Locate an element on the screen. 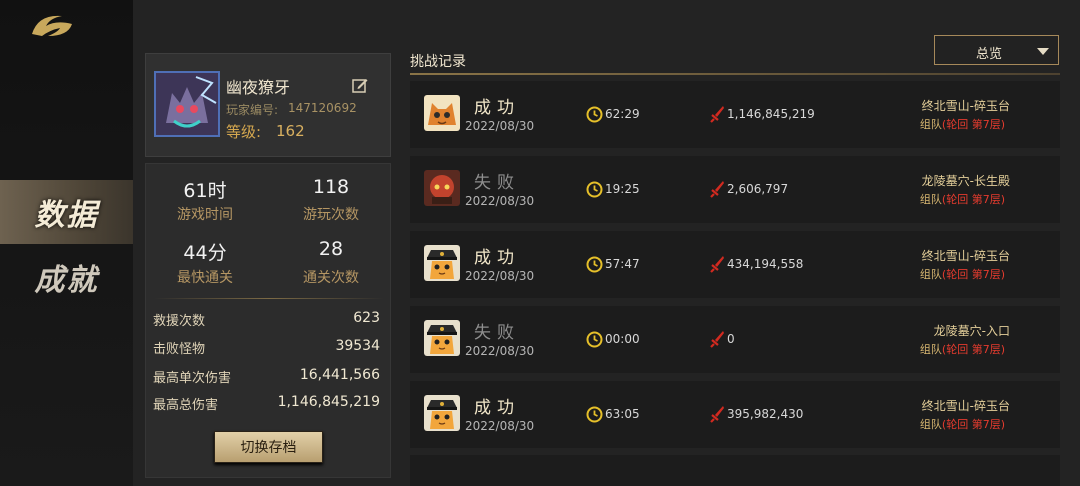  player-level-label: 等级: is located at coordinates (244, 132).